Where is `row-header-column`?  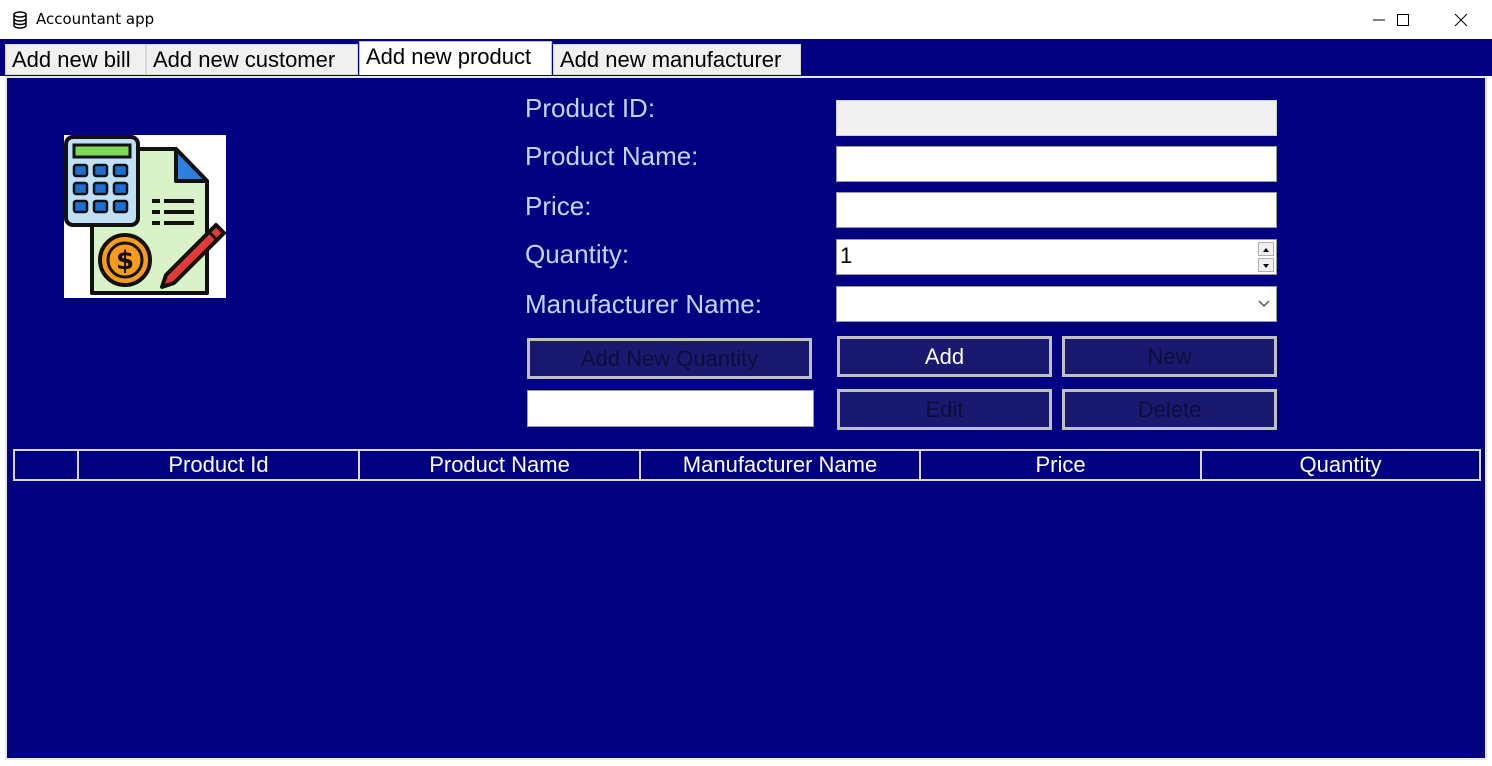 row-header-column is located at coordinates (46, 465).